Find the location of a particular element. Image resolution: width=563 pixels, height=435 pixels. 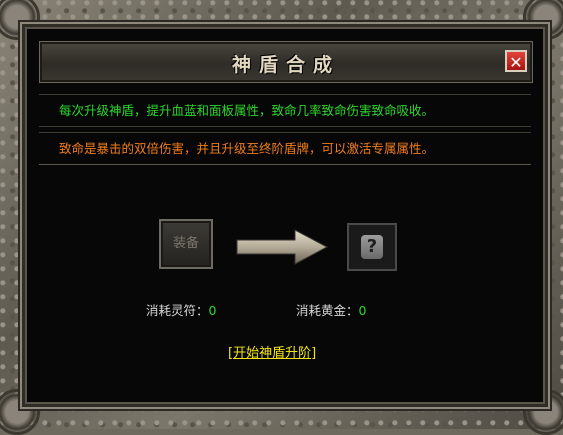

talisman-cost-value: 0 is located at coordinates (212, 310).